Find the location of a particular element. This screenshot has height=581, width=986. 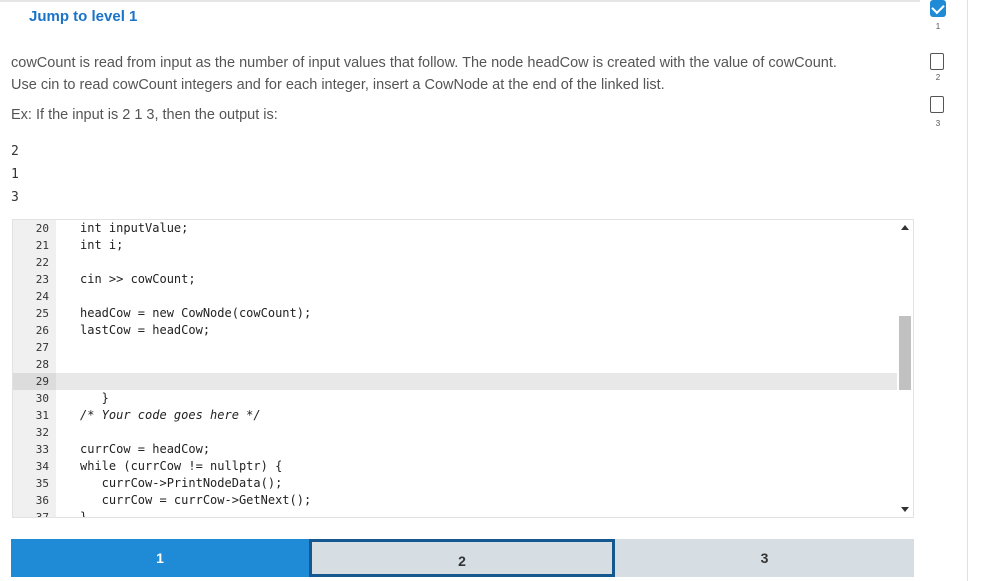

code-line: cin >> cowCount; is located at coordinates (476, 279).